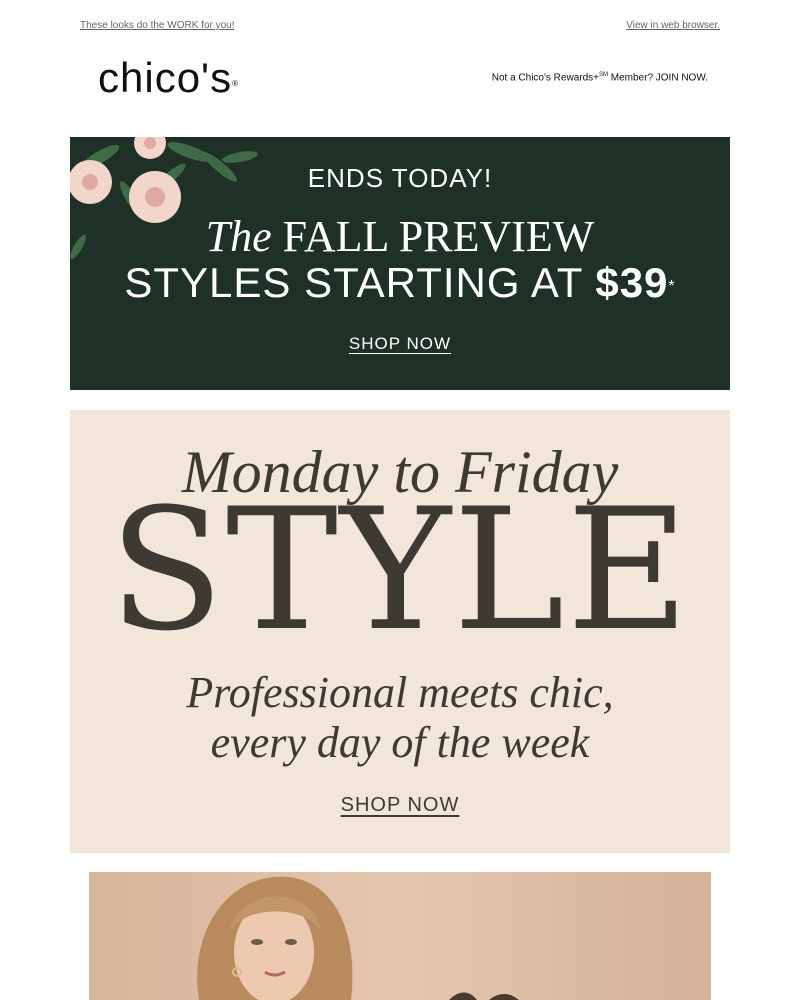 The width and height of the screenshot is (800, 1000). I want to click on sub-asterisk: *, so click(672, 286).